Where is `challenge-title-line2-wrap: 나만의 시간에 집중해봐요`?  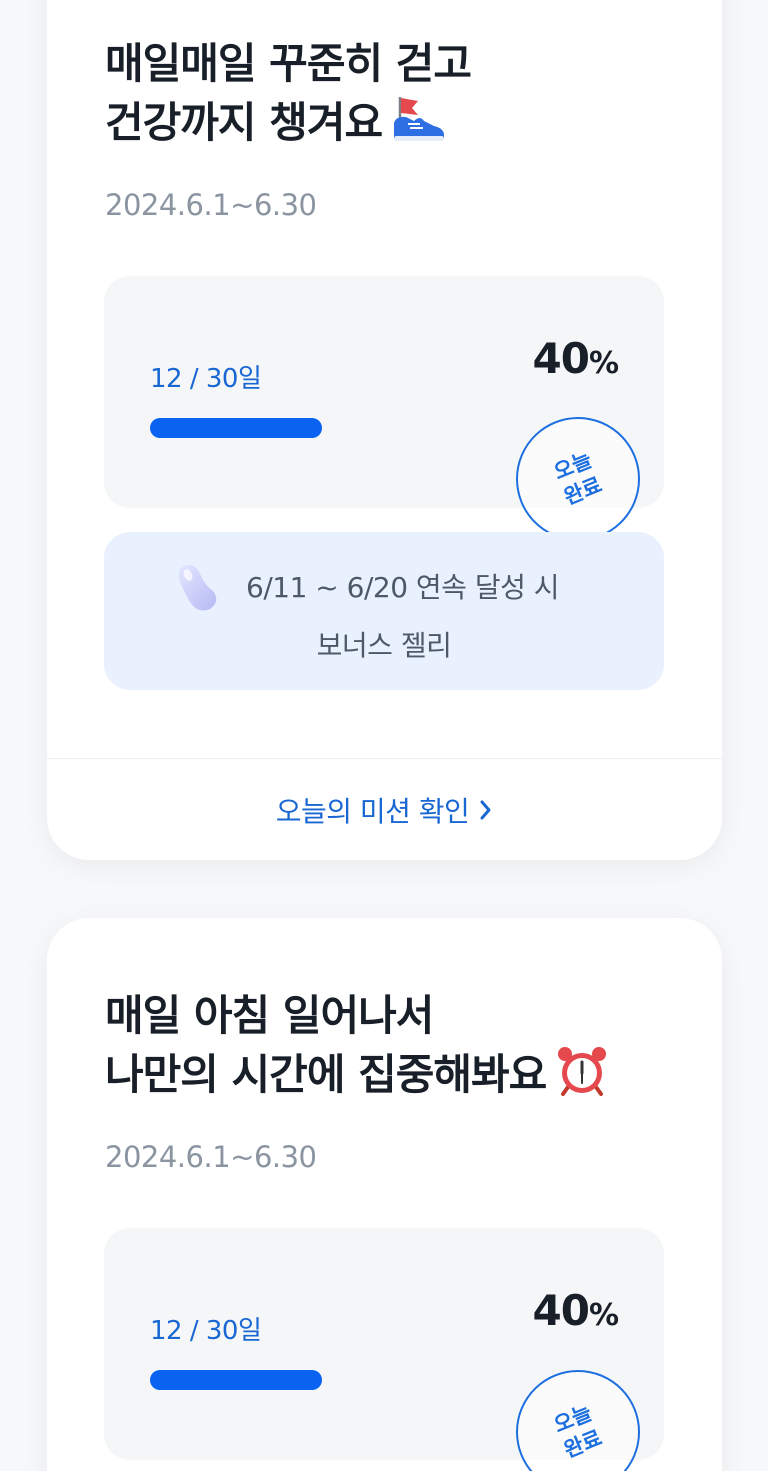
challenge-title-line2-wrap: 나만의 시간에 집중해봐요 is located at coordinates (405, 1078).